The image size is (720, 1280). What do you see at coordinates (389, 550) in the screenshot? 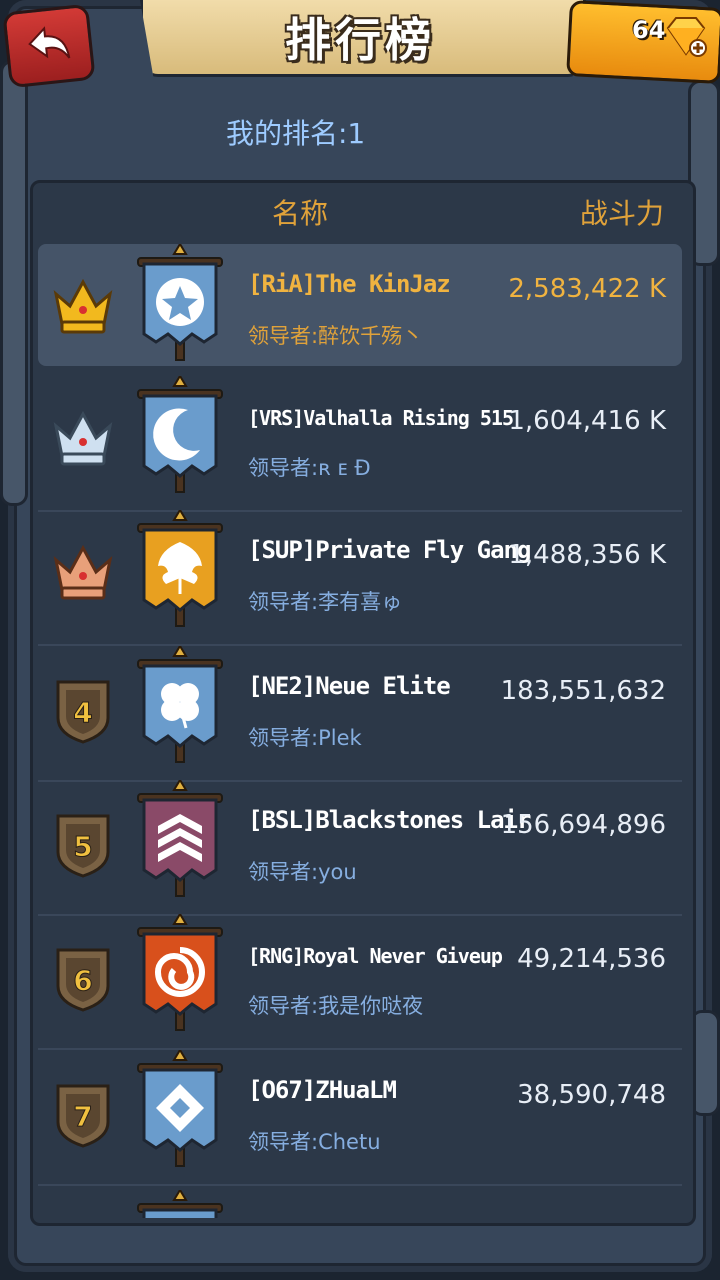
I see `guild-name: [SUP]Private Fly Gang` at bounding box center [389, 550].